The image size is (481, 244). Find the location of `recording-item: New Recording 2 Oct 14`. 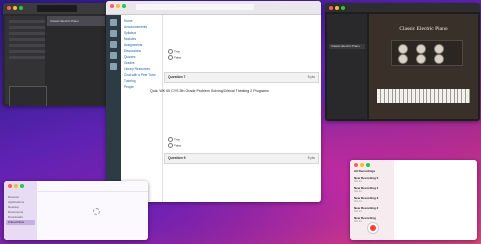

recording-item: New Recording 2 Oct 14 is located at coordinates (372, 209).